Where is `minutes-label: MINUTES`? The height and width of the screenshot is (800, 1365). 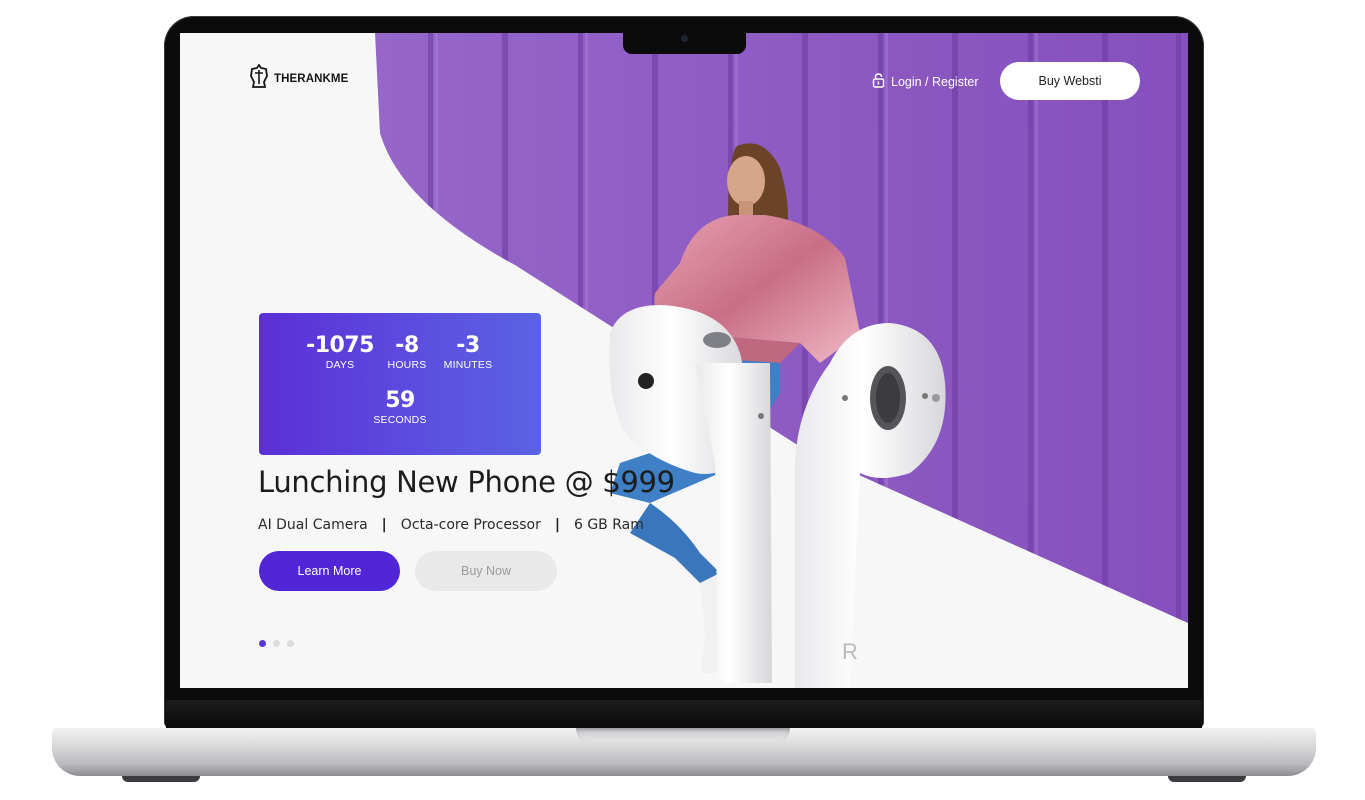 minutes-label: MINUTES is located at coordinates (468, 365).